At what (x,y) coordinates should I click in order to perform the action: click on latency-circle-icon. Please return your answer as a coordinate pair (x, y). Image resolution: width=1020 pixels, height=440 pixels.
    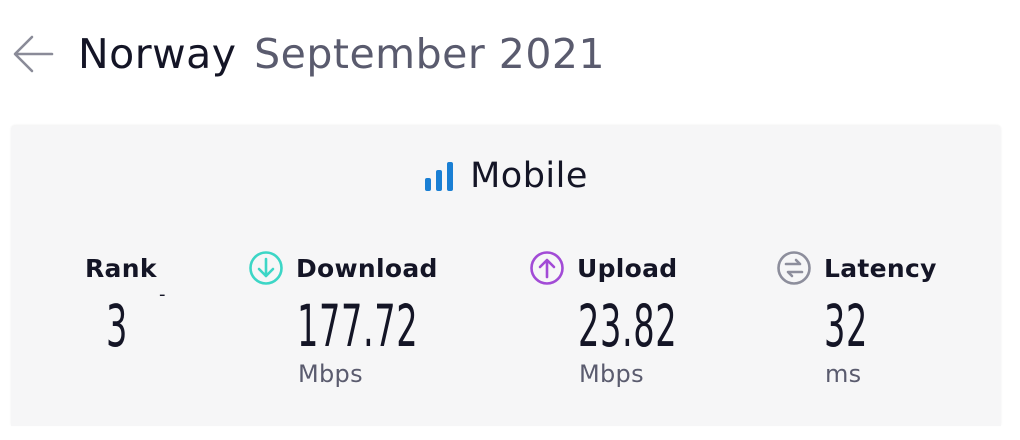
    Looking at the image, I should click on (794, 268).